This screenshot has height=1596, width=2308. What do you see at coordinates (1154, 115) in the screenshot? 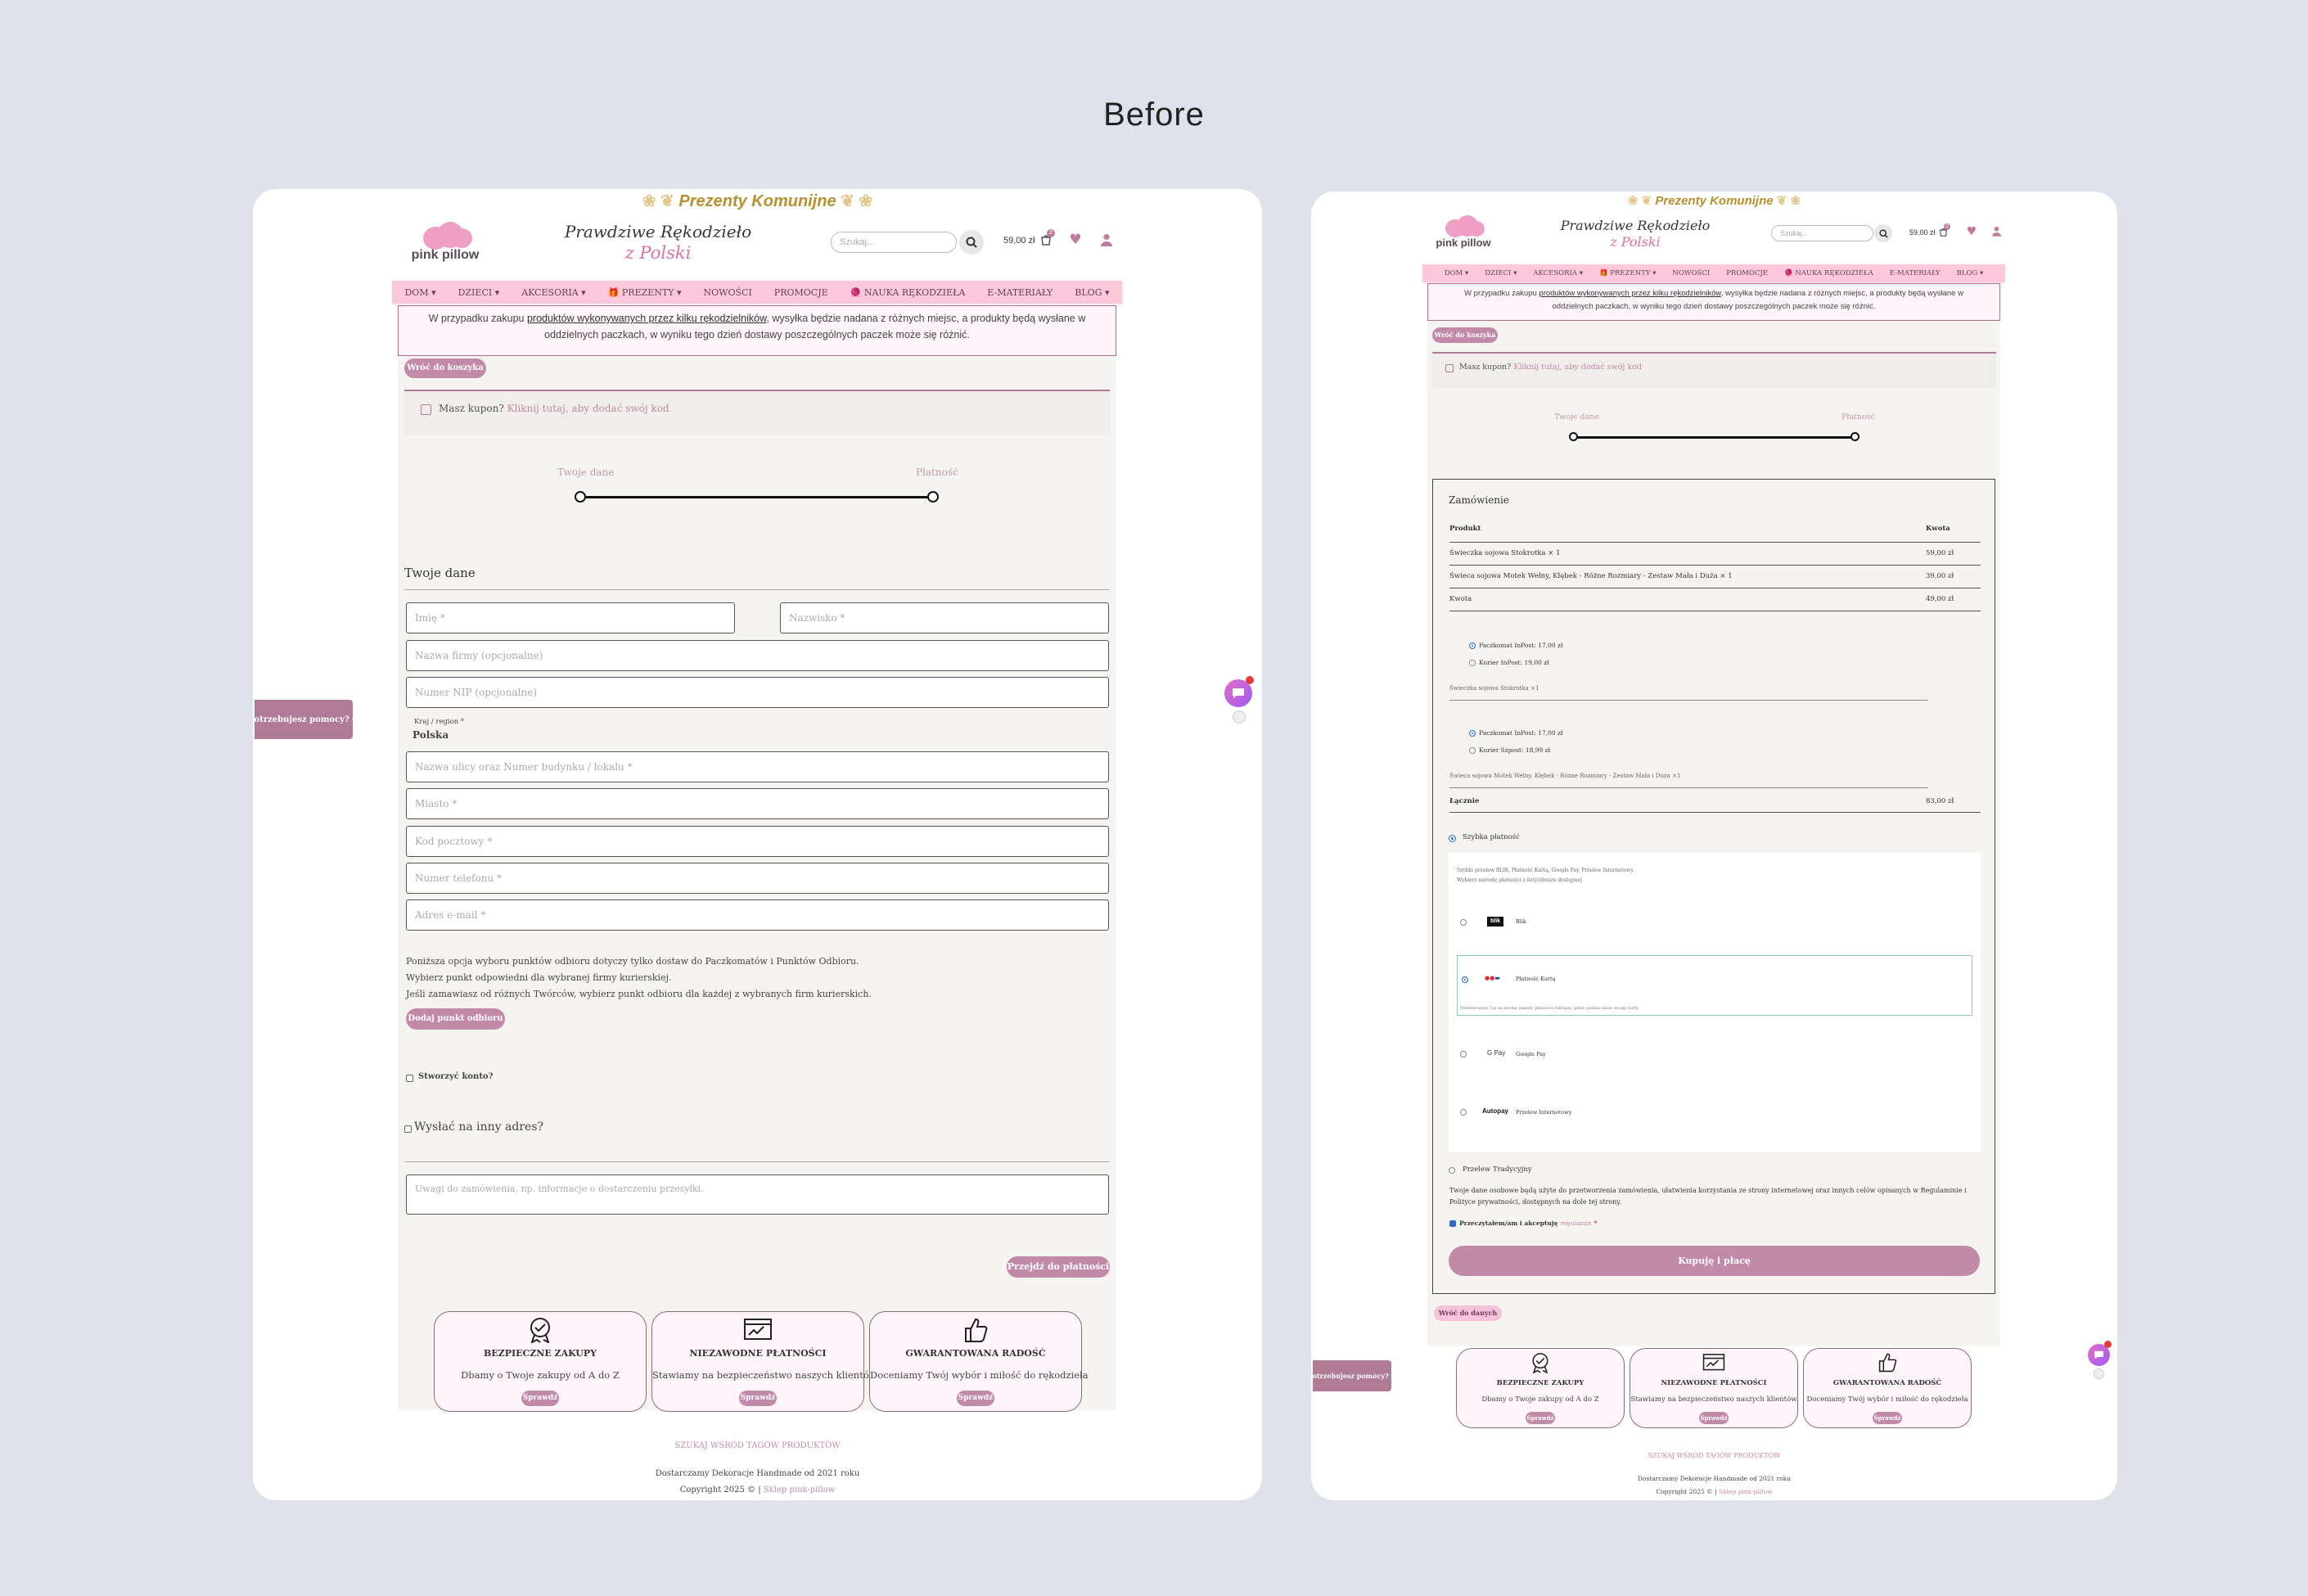
I see `heading: Before` at bounding box center [1154, 115].